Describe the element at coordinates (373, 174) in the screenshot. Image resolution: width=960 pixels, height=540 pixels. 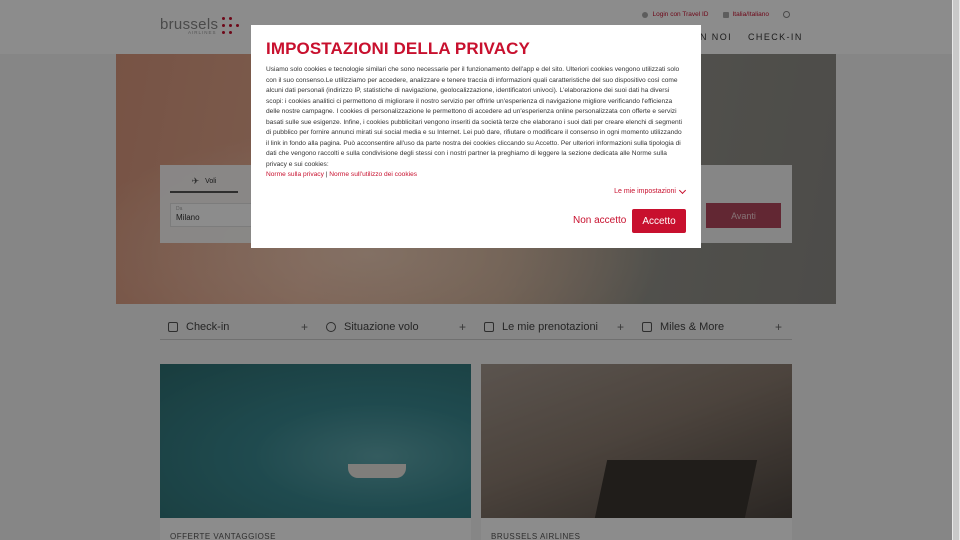
I see `cookie-policy-link: Norme sull'utilizzo dei cookies` at that location.